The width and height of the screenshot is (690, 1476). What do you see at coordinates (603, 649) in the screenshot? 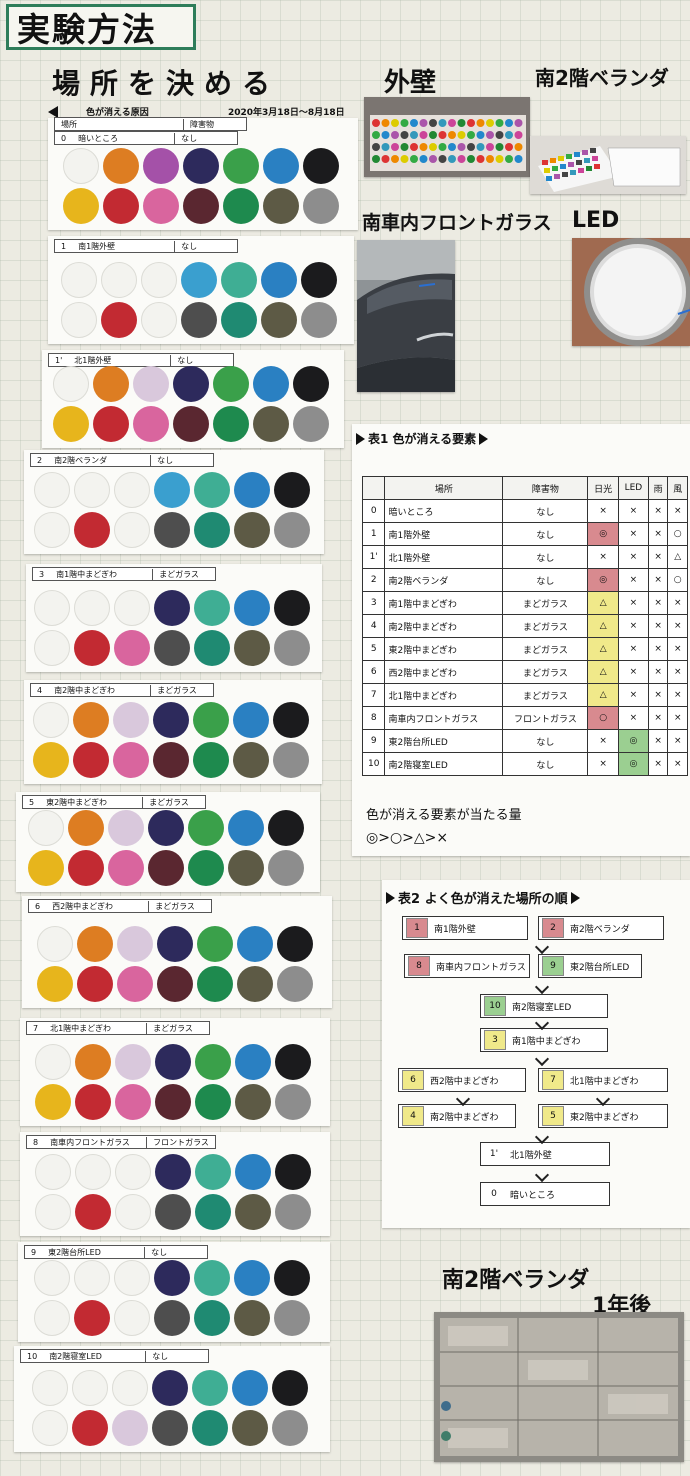
I see `table1-cell-sun: △` at bounding box center [603, 649].